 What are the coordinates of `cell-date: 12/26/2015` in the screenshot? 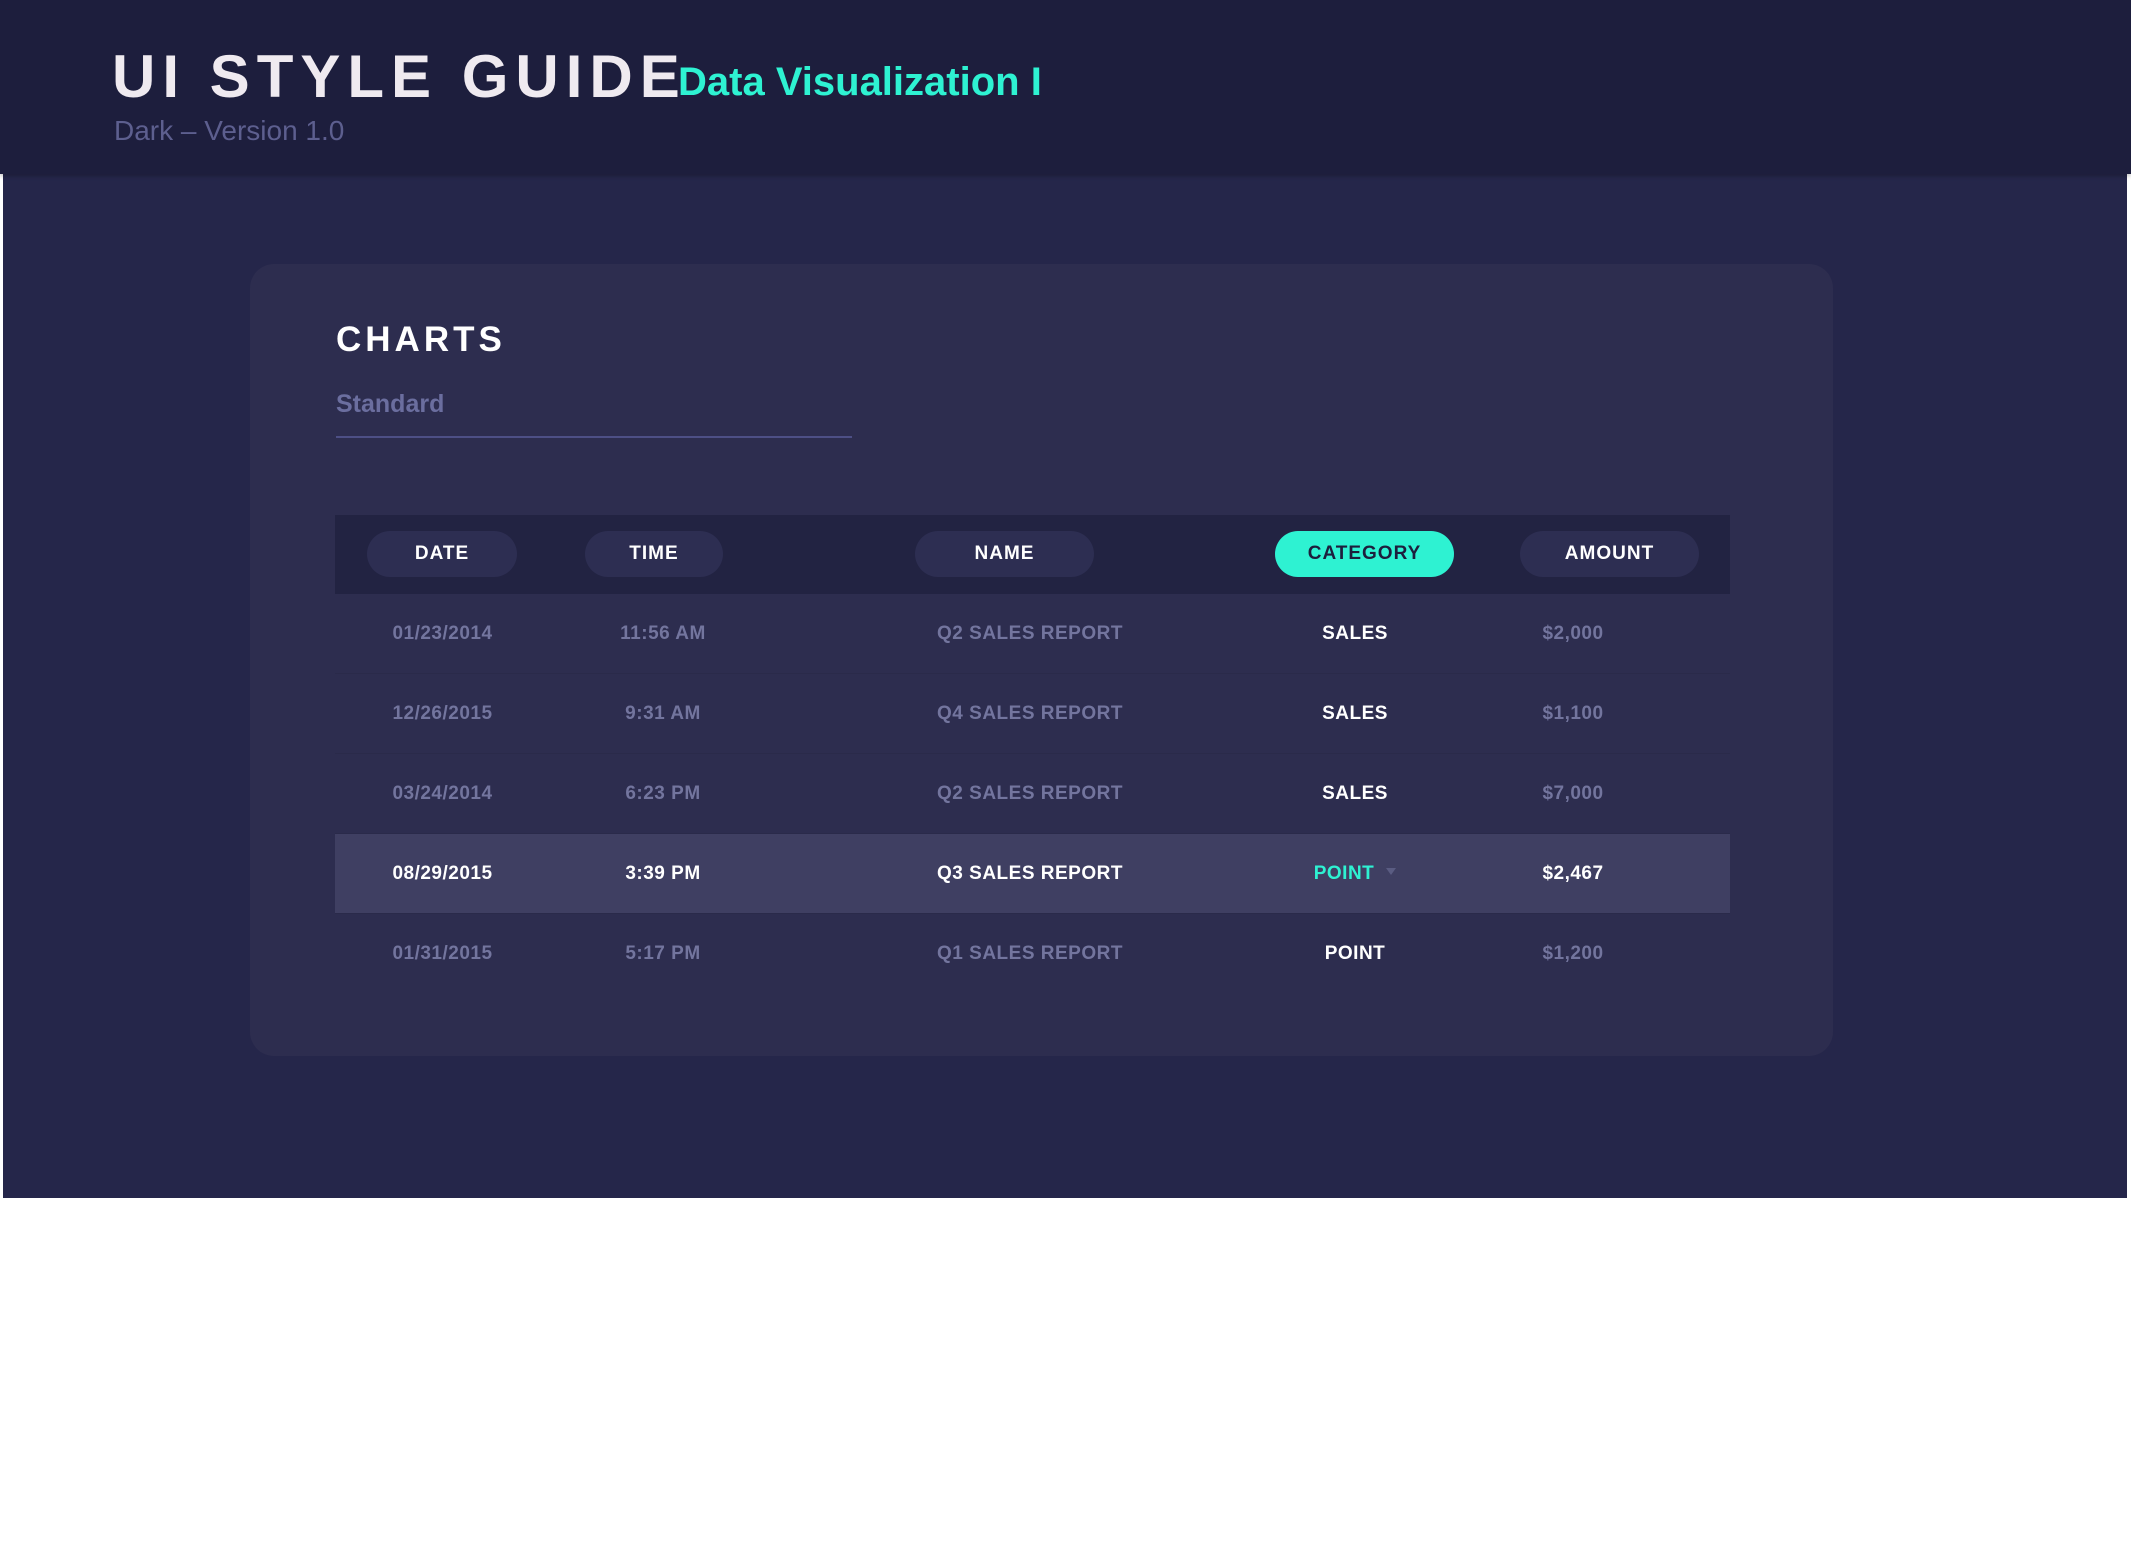 It's located at (442, 713).